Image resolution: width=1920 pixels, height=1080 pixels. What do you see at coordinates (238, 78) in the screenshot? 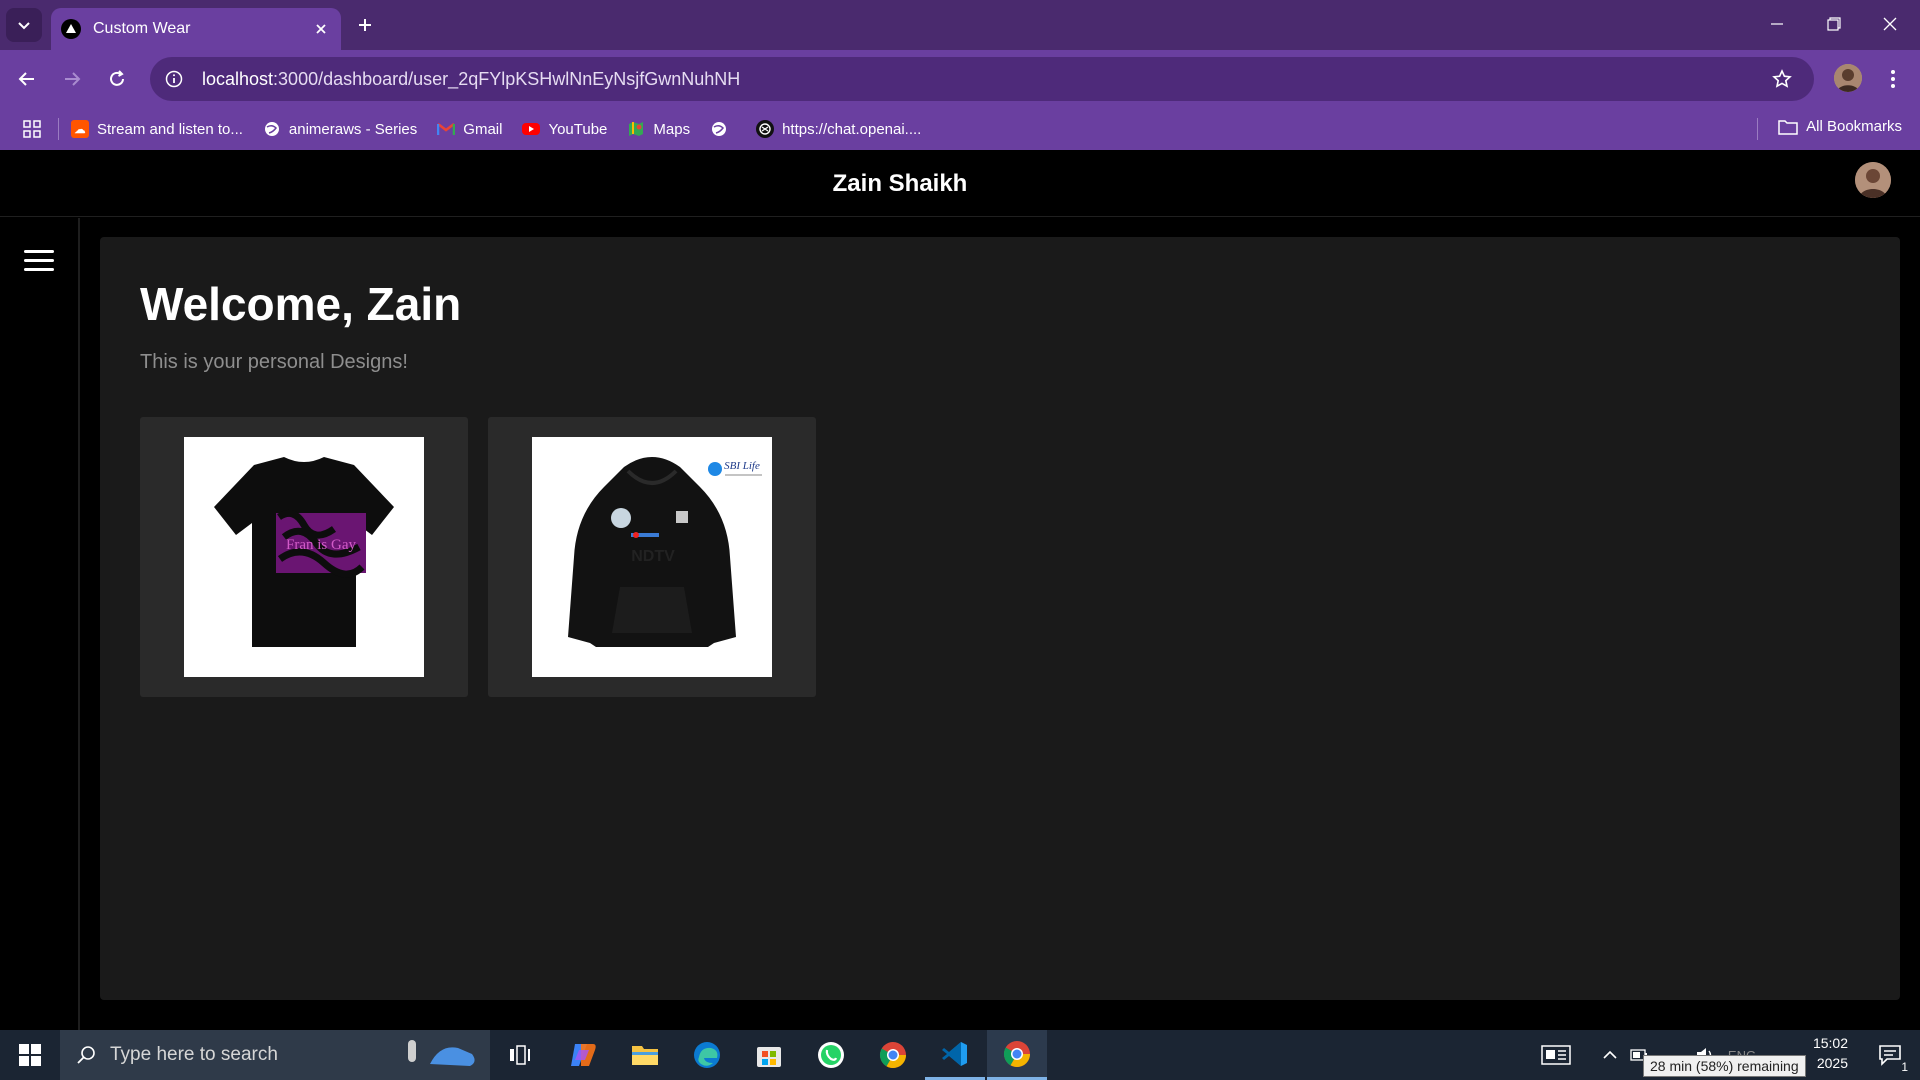
I see `url-host: localhost` at bounding box center [238, 78].